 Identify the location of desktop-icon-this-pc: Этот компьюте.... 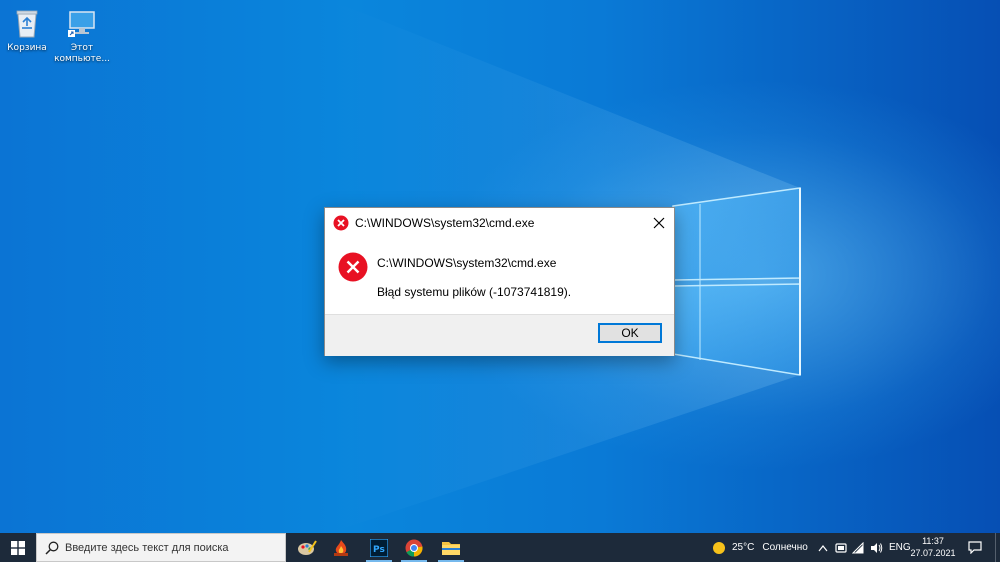
(82, 35).